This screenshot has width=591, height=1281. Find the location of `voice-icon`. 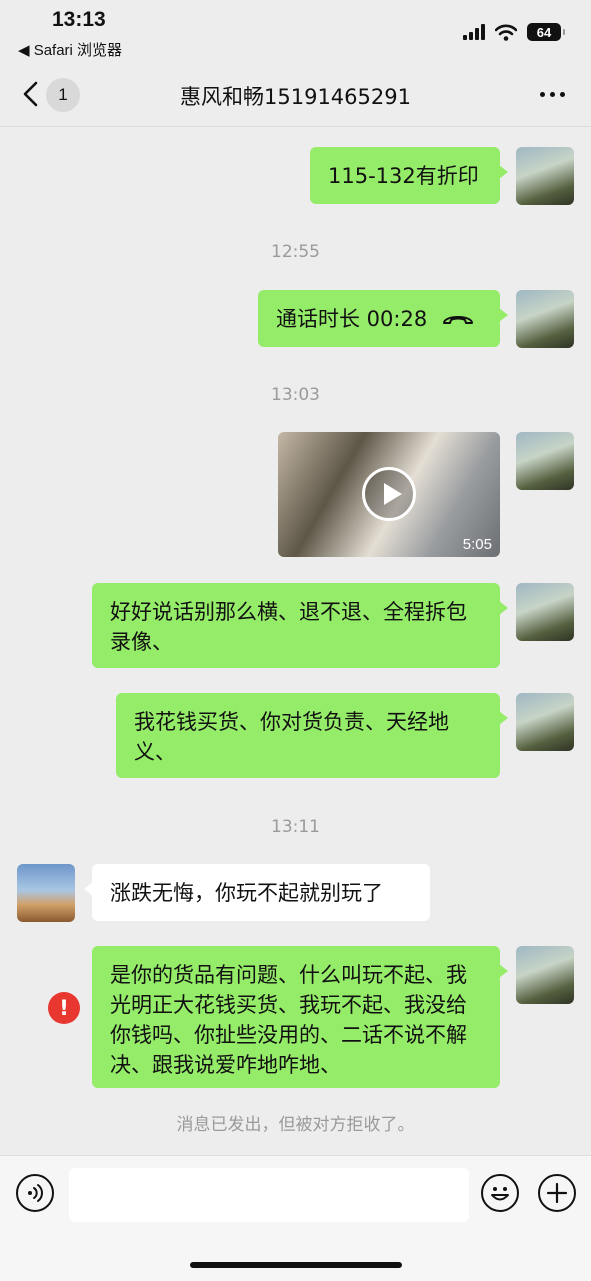

voice-icon is located at coordinates (35, 1193).